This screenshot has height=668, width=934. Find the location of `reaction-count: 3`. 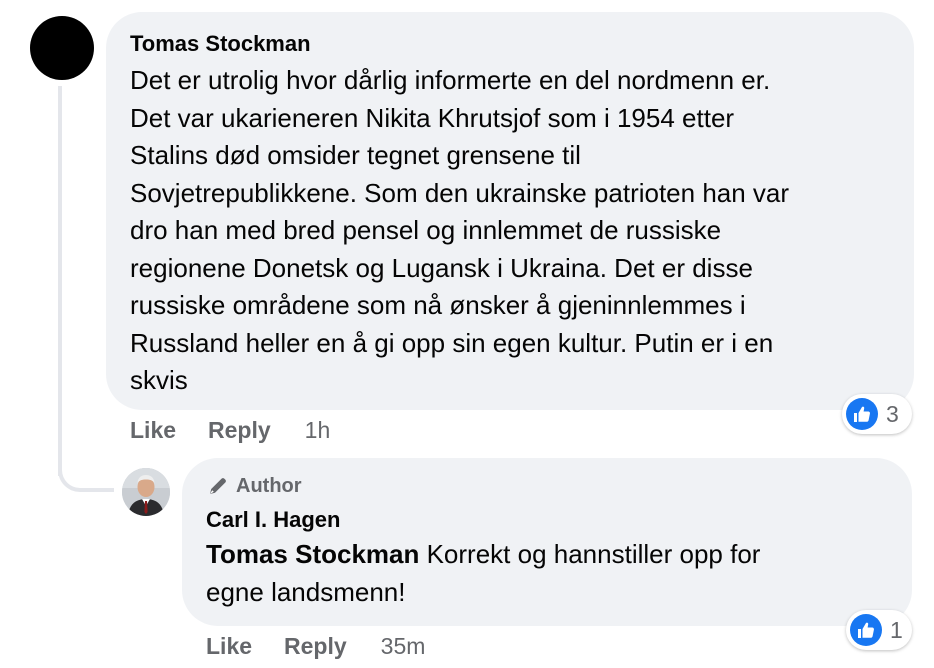

reaction-count: 3 is located at coordinates (892, 413).